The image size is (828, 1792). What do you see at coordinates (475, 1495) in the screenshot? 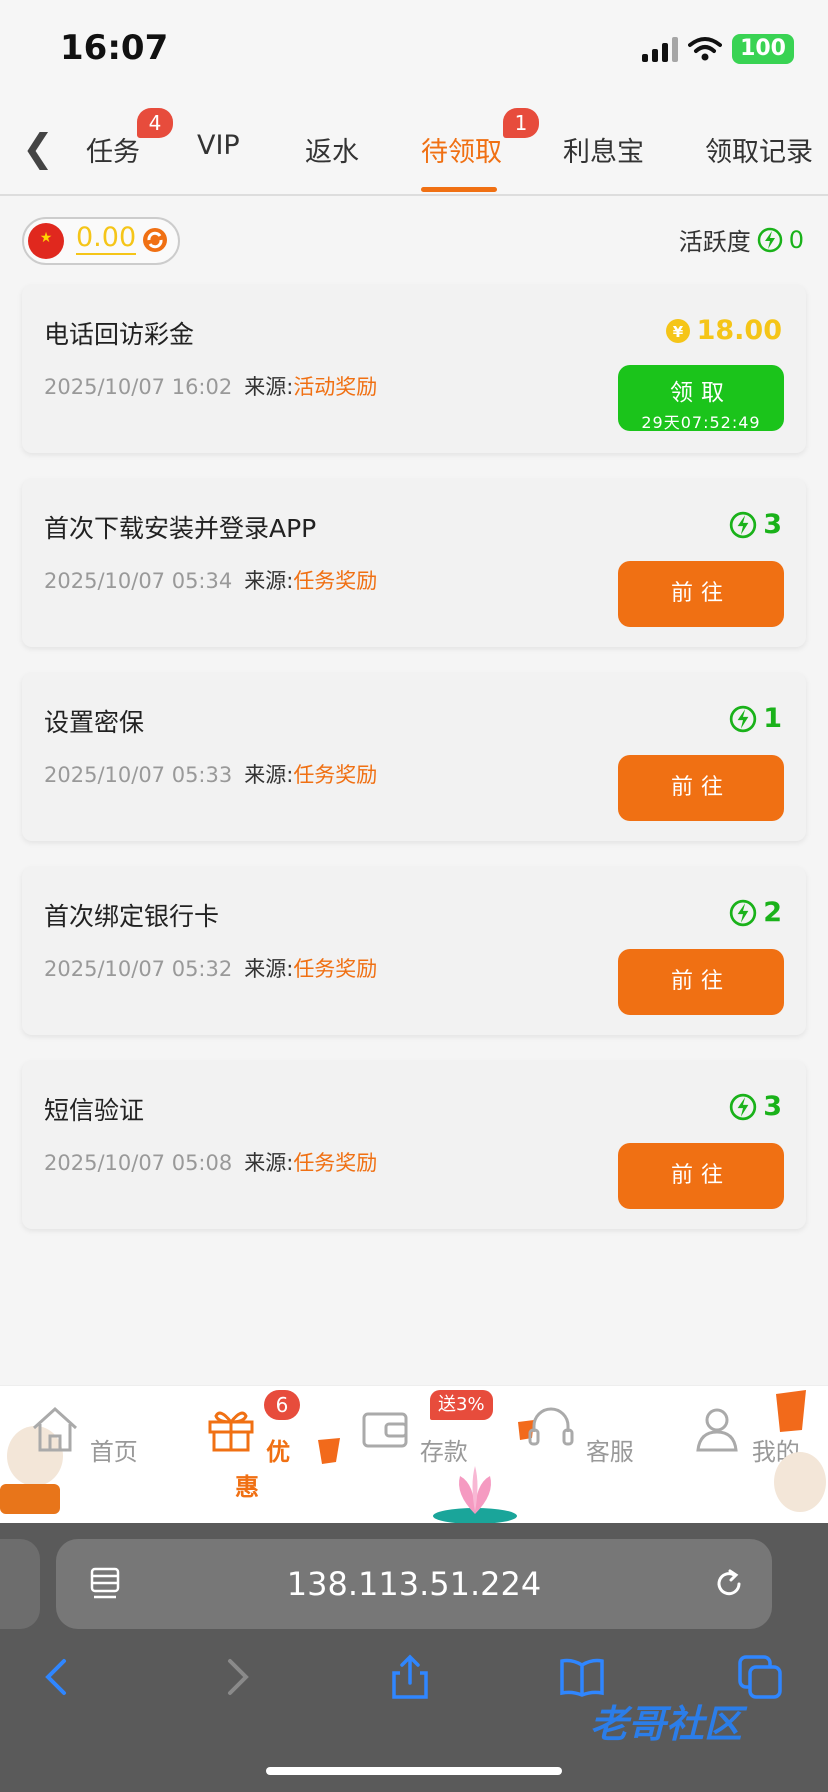
I see `lotus-decoration-icon` at bounding box center [475, 1495].